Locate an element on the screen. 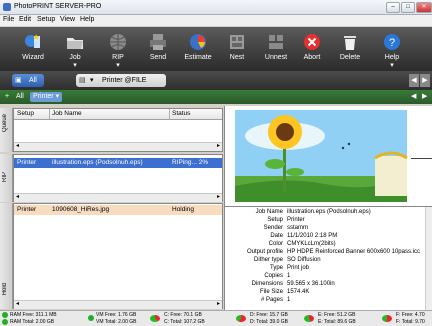 The width and height of the screenshot is (432, 326). unnest-icon is located at coordinates (276, 42).